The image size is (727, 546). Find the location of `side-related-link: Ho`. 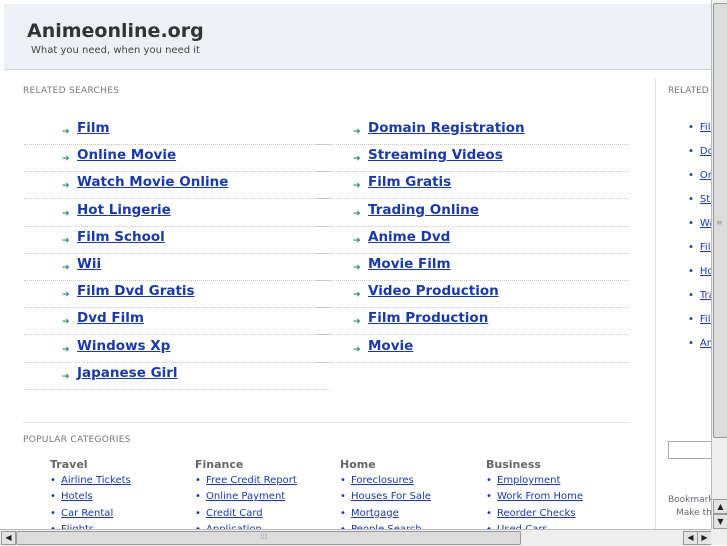

side-related-link: Ho is located at coordinates (699, 271).